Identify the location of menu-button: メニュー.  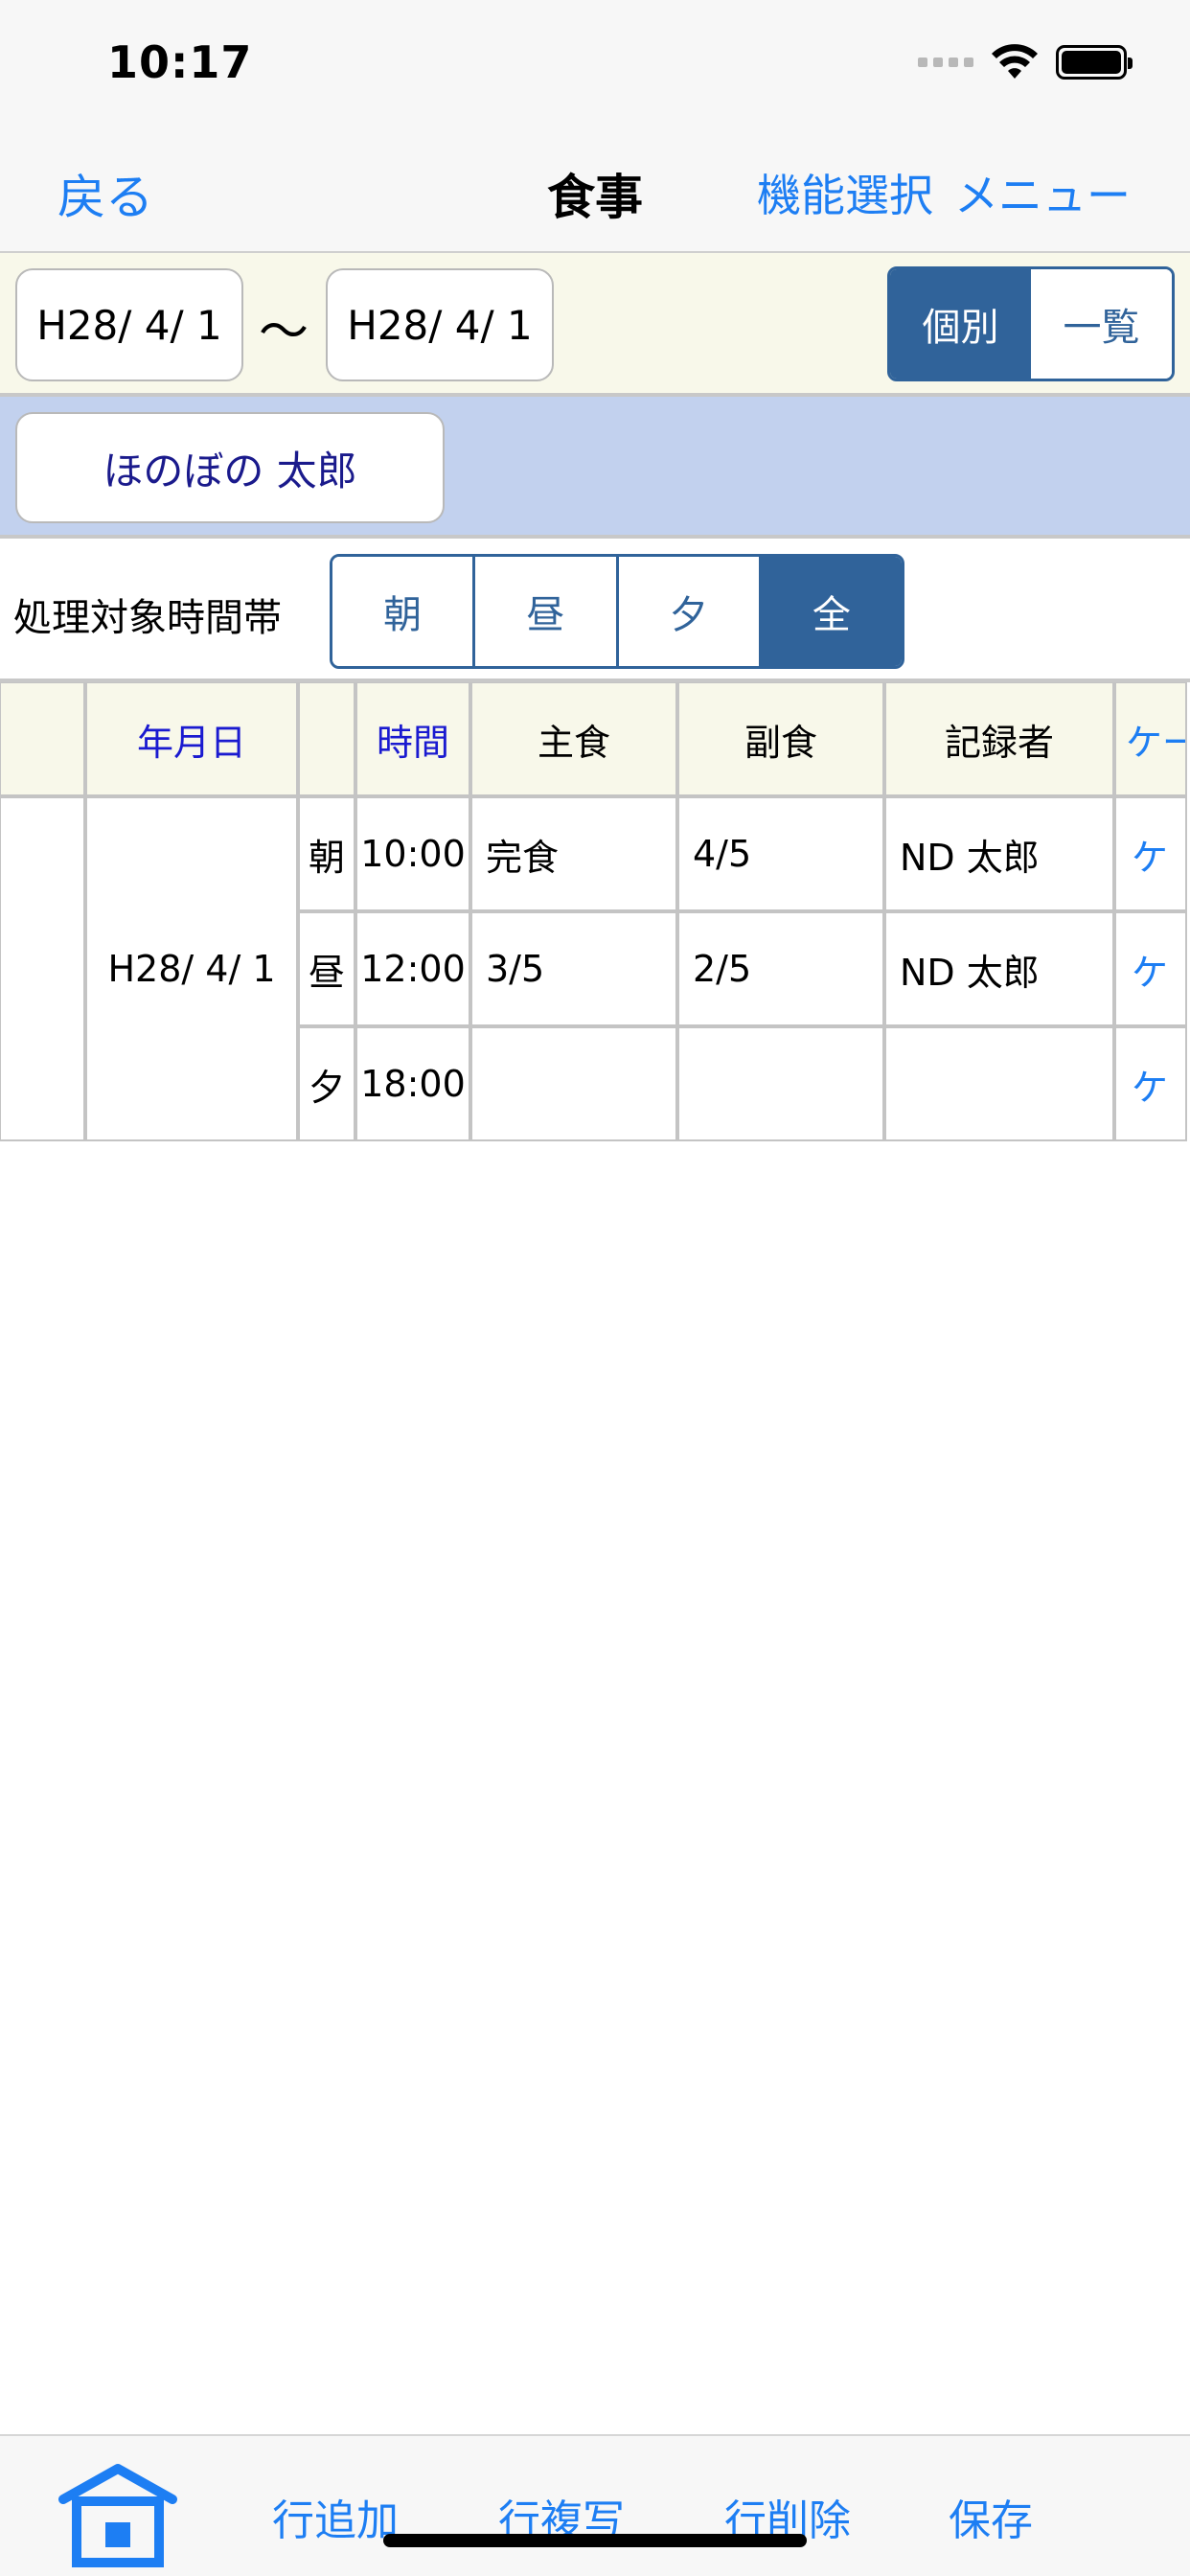
(1042, 193).